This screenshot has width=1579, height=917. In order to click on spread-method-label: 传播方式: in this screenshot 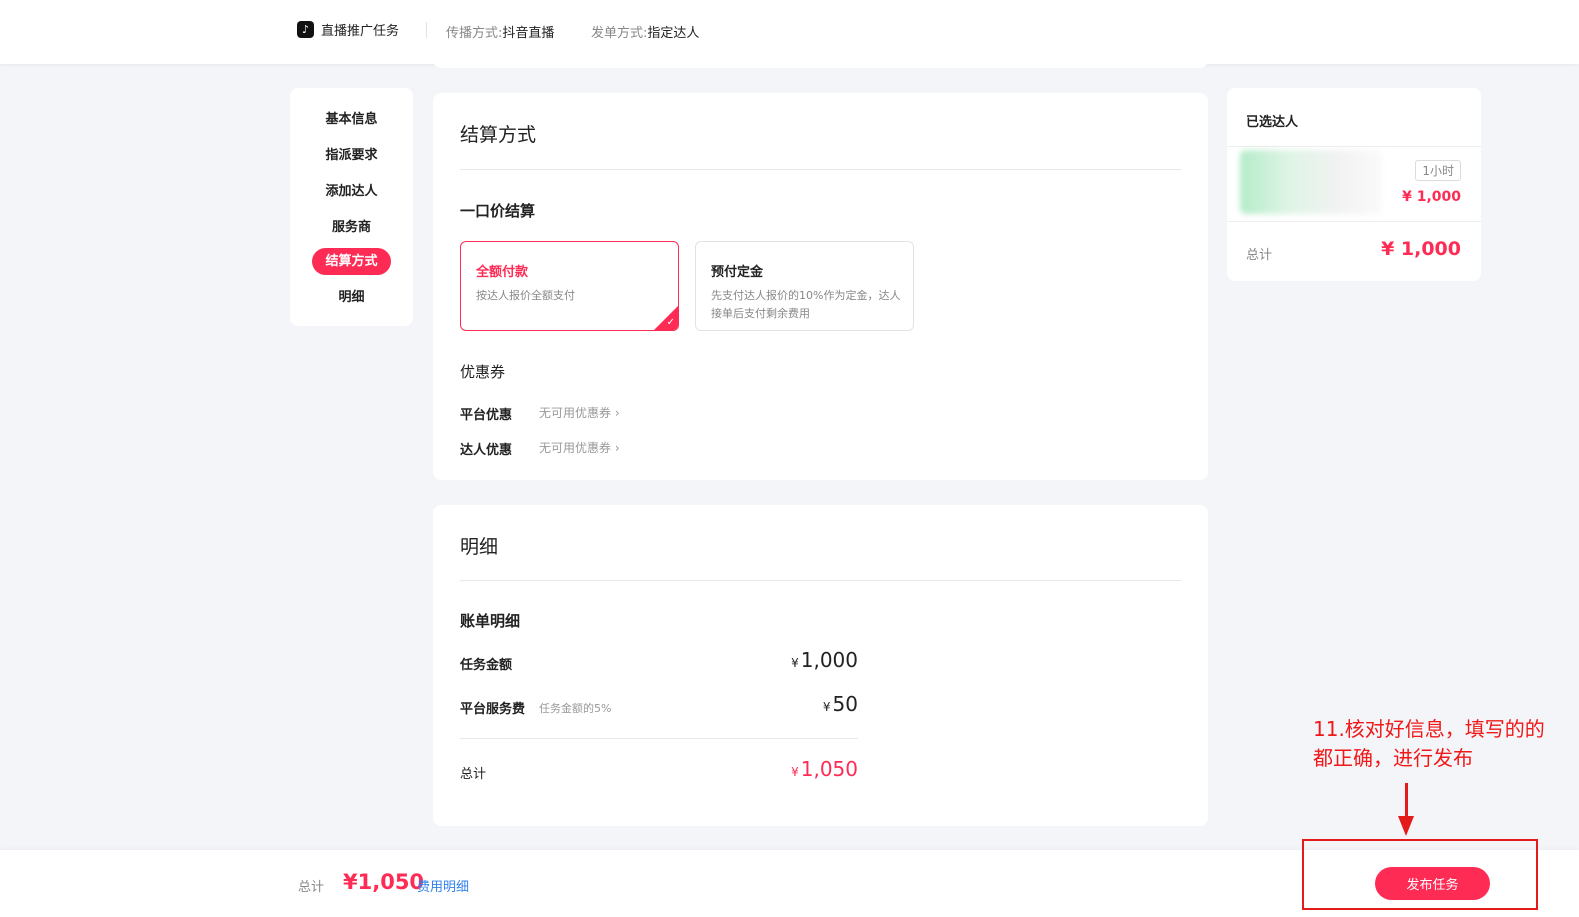, I will do `click(474, 33)`.